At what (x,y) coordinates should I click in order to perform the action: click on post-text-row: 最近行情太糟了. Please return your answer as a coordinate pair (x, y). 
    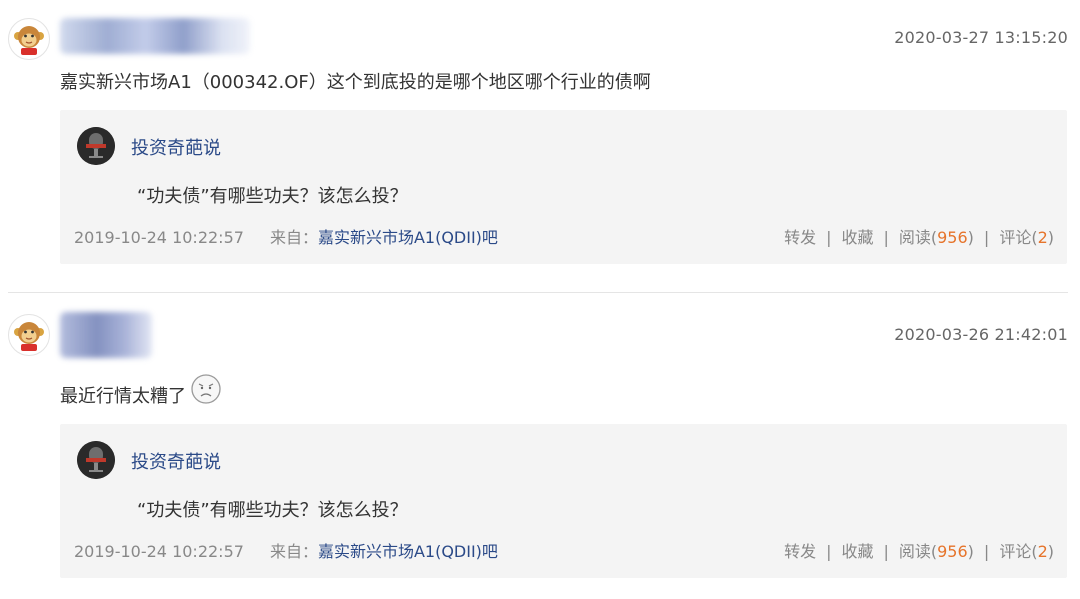
    Looking at the image, I should click on (141, 391).